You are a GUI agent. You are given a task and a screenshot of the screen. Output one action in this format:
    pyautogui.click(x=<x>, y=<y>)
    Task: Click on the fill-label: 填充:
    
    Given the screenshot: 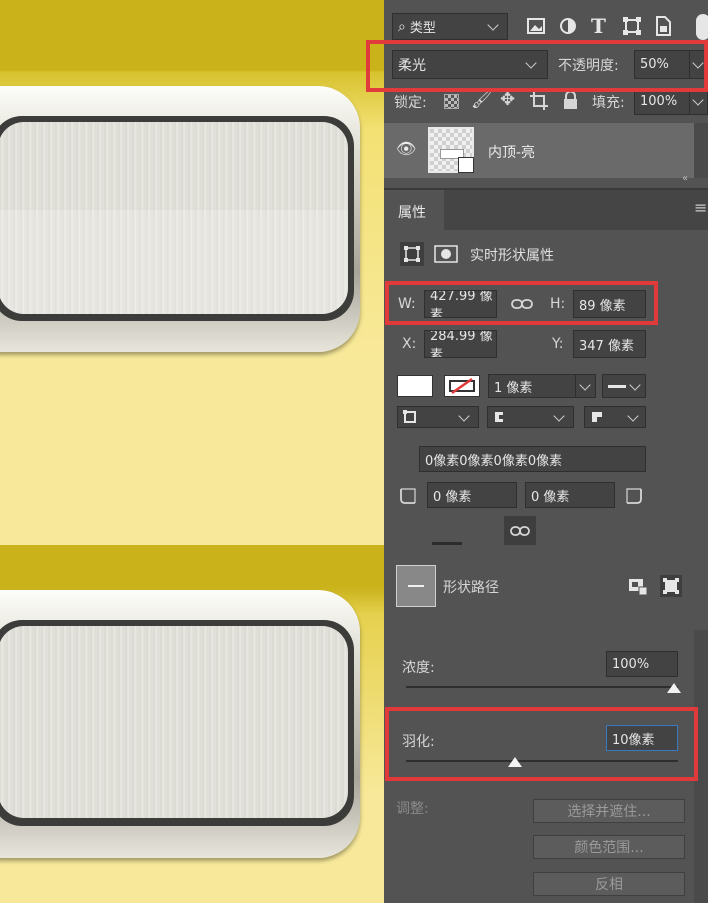 What is the action you would take?
    pyautogui.click(x=608, y=103)
    